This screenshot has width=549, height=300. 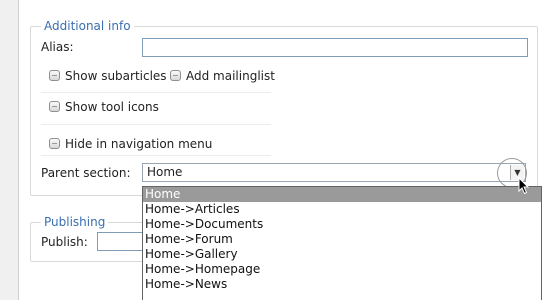 What do you see at coordinates (342, 194) in the screenshot?
I see `dropdown-option: Home` at bounding box center [342, 194].